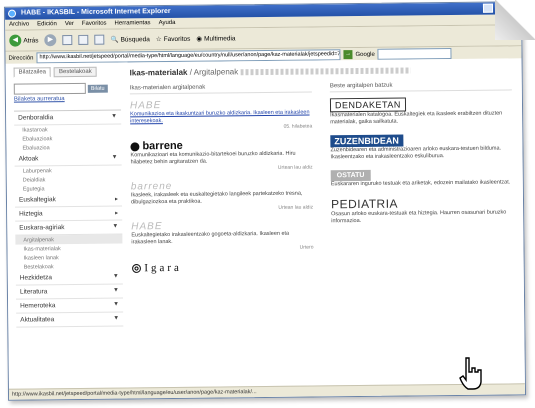 This screenshot has height=408, width=535. I want to click on search-input, so click(49, 88).